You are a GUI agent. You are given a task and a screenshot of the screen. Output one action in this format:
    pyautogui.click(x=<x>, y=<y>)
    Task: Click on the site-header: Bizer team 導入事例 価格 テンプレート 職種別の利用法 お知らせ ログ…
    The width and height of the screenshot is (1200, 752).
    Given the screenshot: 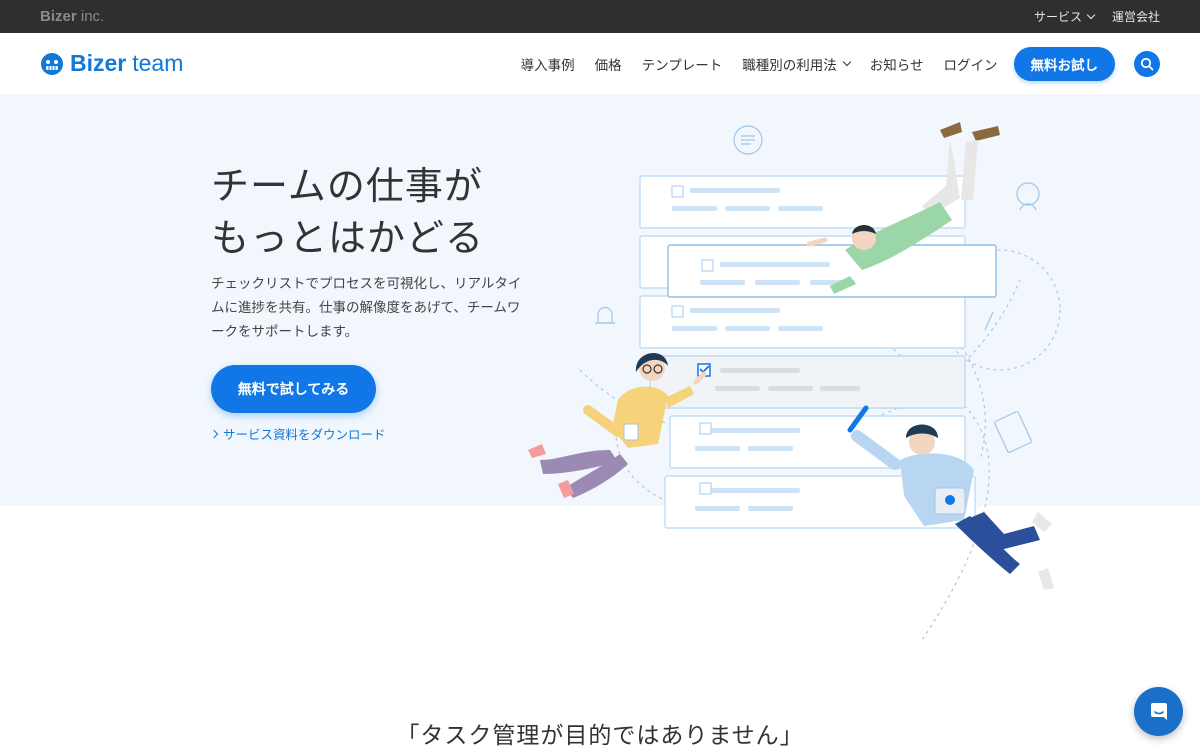 What is the action you would take?
    pyautogui.click(x=600, y=63)
    